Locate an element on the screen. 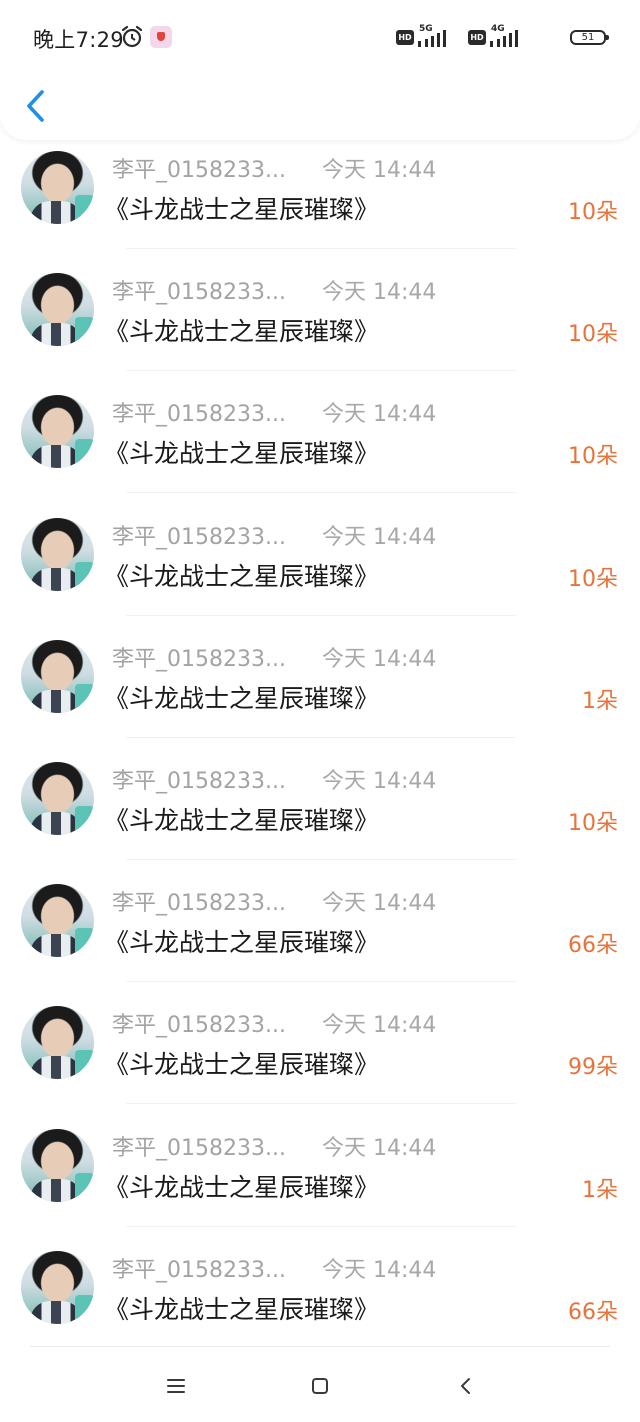 The width and height of the screenshot is (640, 1422). signal-5g-icon is located at coordinates (432, 38).